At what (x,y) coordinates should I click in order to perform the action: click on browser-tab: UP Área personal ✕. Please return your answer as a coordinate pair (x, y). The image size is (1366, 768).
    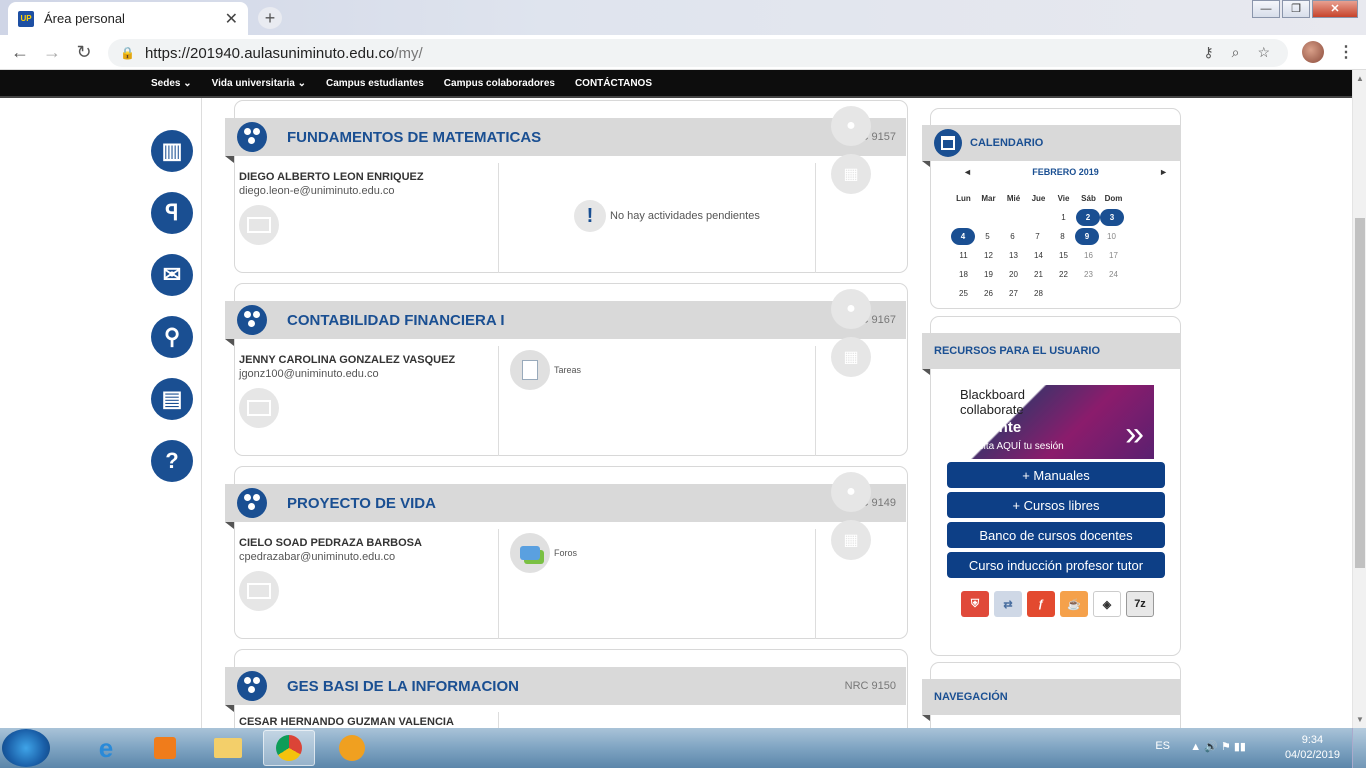
    Looking at the image, I should click on (128, 18).